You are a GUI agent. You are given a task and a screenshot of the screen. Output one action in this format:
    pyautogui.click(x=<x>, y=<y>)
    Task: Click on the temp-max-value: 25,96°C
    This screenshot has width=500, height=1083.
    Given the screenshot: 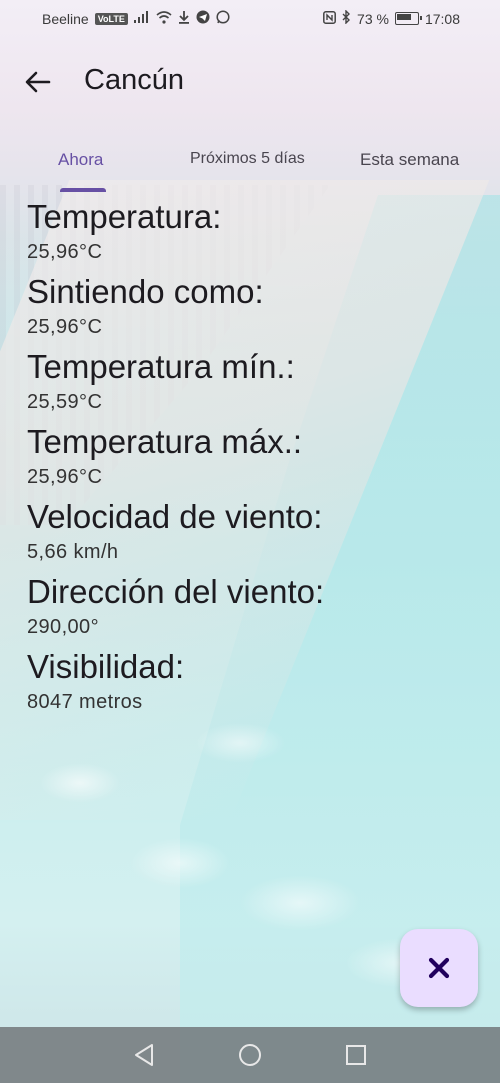 What is the action you would take?
    pyautogui.click(x=65, y=477)
    